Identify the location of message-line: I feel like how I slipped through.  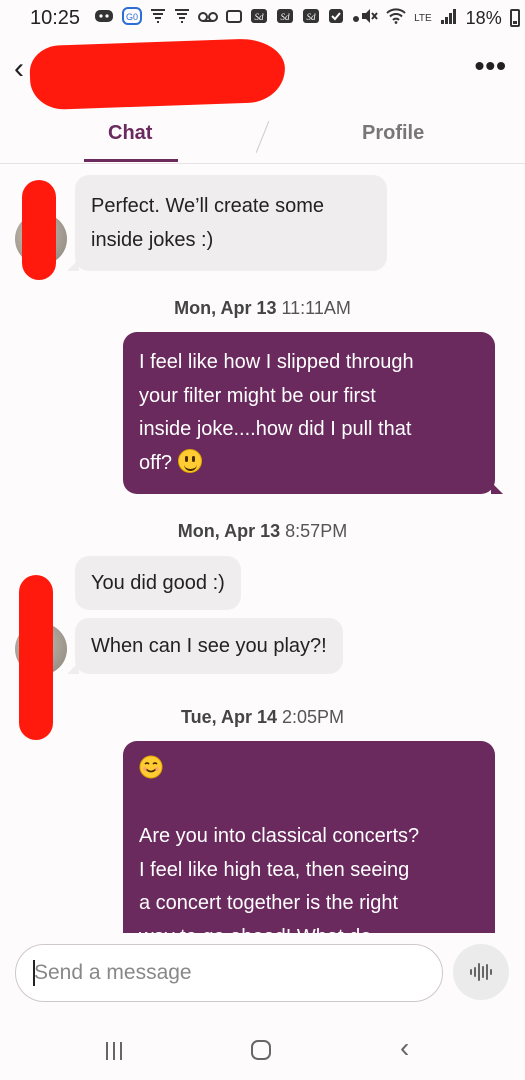
(276, 362).